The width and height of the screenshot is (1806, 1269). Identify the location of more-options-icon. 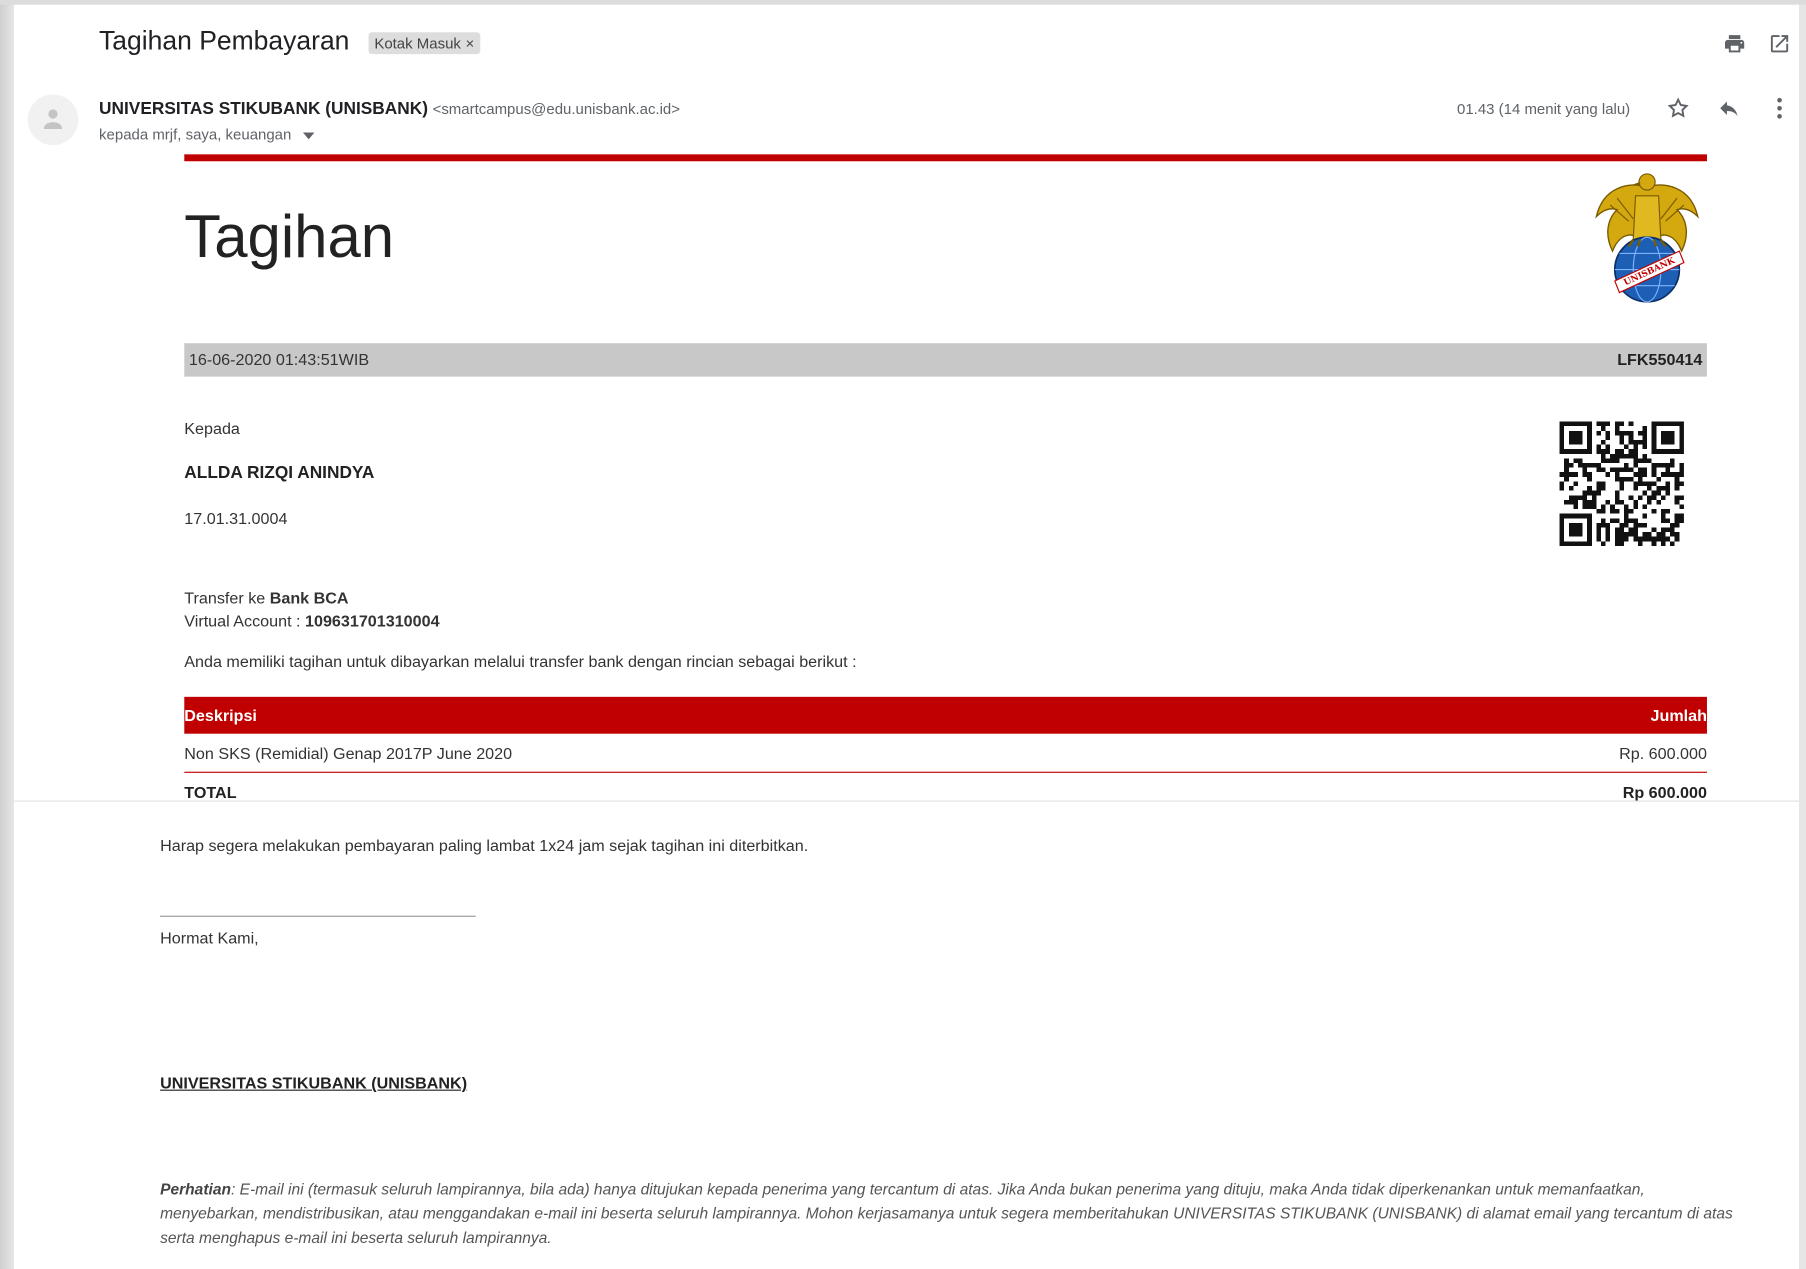
(1779, 109).